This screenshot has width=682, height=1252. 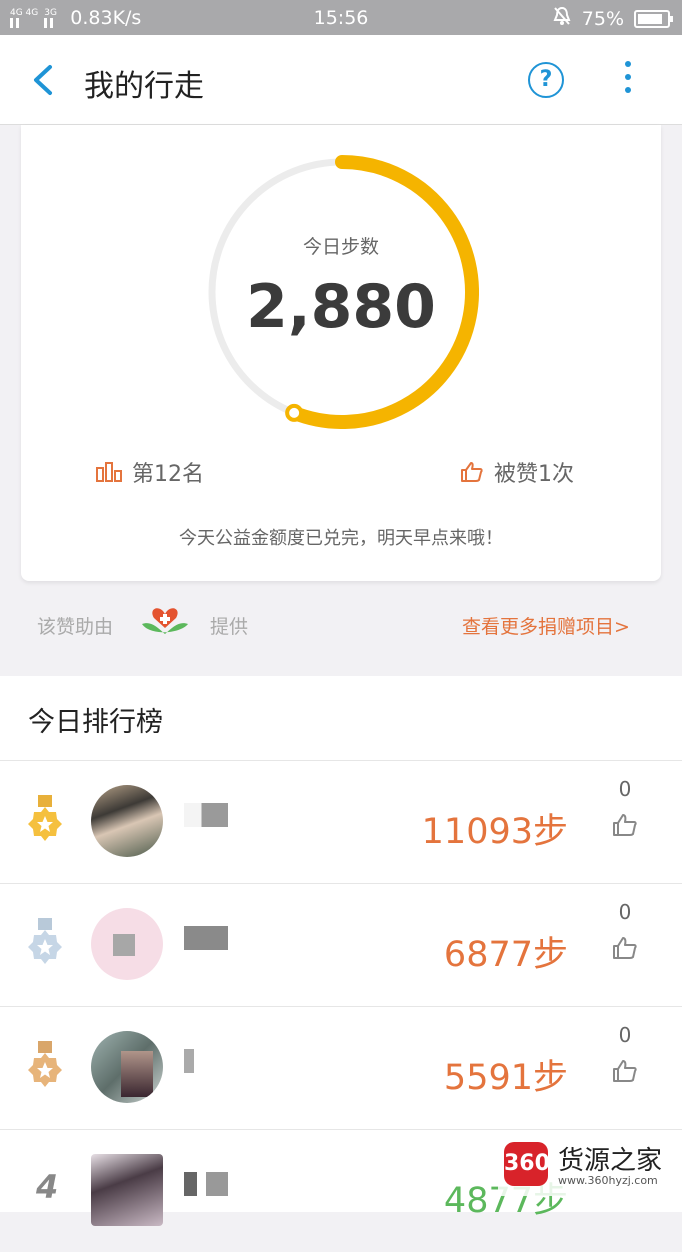 What do you see at coordinates (341, 17) in the screenshot?
I see `status-bar: 4G 4G 3G 0.83K/s 15:56 75%` at bounding box center [341, 17].